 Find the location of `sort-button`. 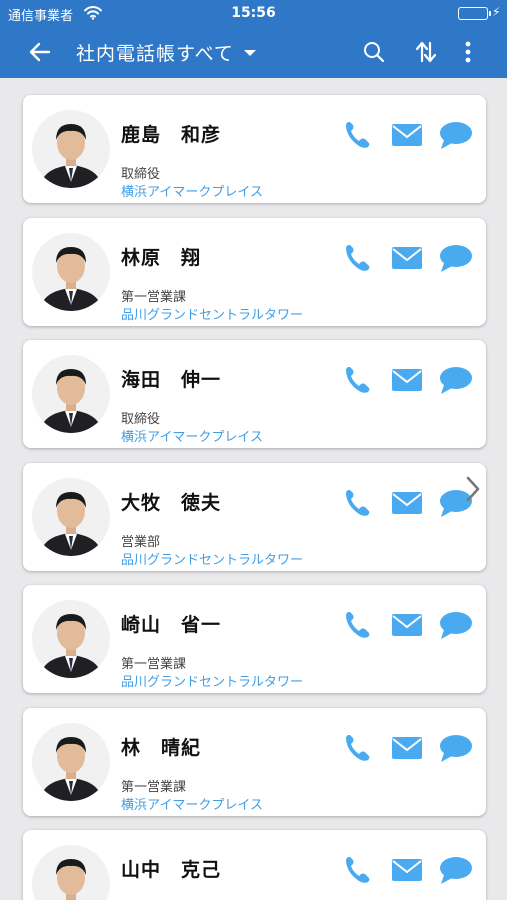

sort-button is located at coordinates (426, 52).